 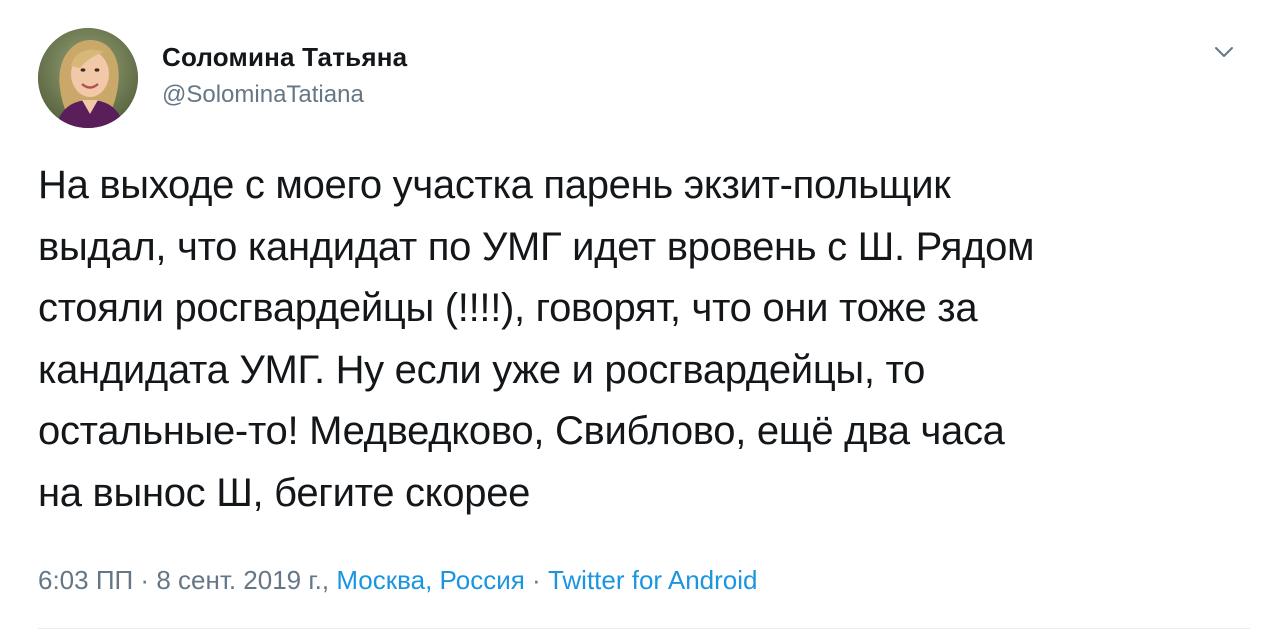 I want to click on tweet-location-link: Москва, Россия, so click(x=430, y=580).